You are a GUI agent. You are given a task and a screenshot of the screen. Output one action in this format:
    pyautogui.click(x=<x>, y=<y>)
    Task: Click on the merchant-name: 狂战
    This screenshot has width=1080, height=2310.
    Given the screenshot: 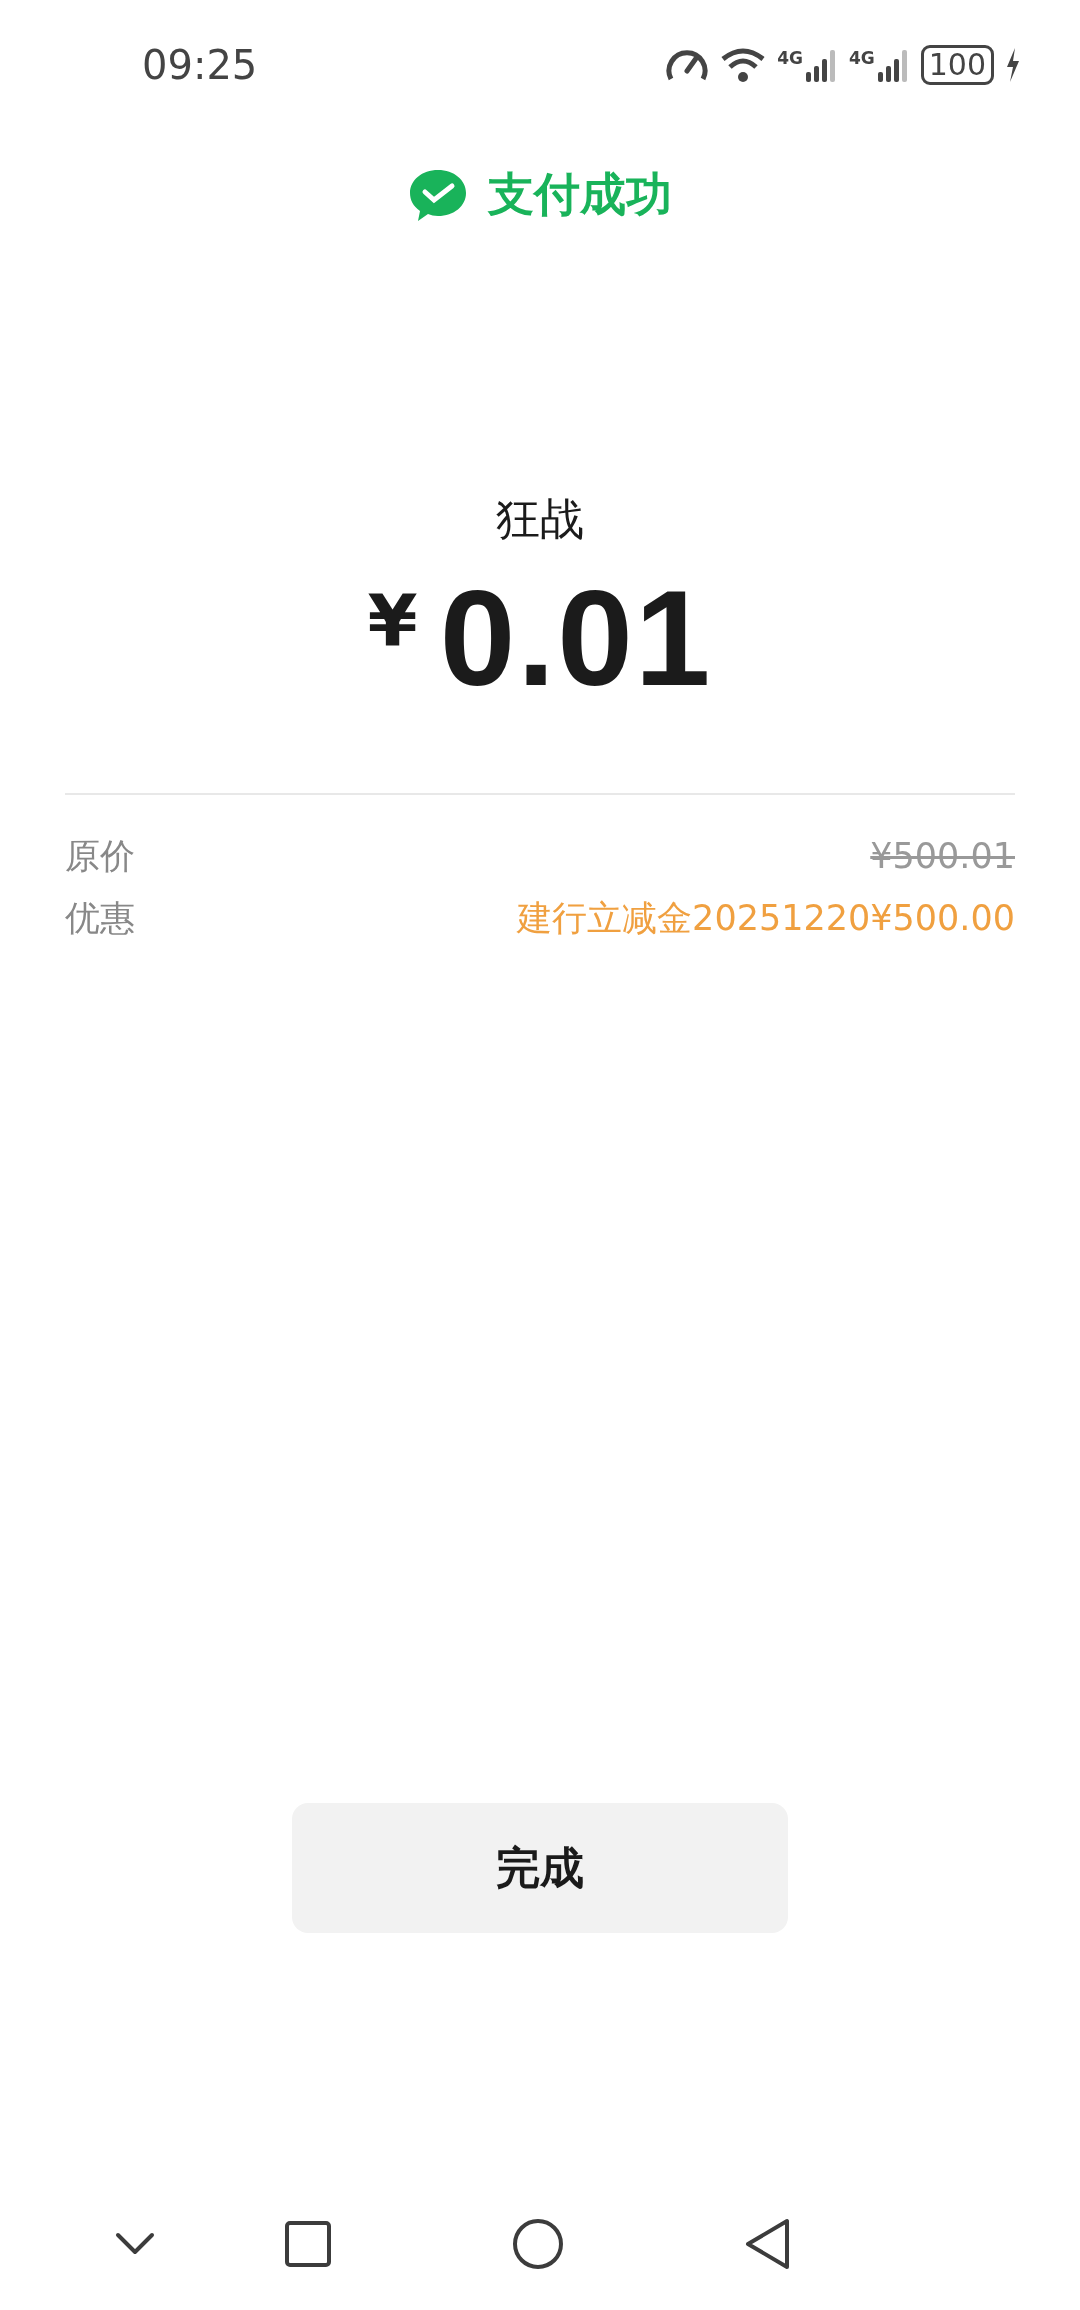 What is the action you would take?
    pyautogui.click(x=540, y=519)
    